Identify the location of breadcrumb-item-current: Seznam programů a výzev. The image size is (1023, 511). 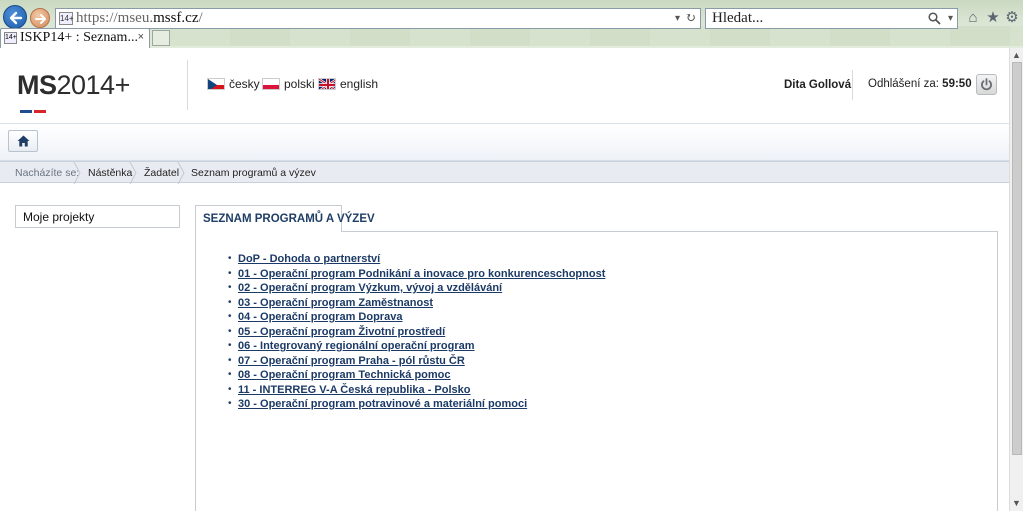
(253, 173).